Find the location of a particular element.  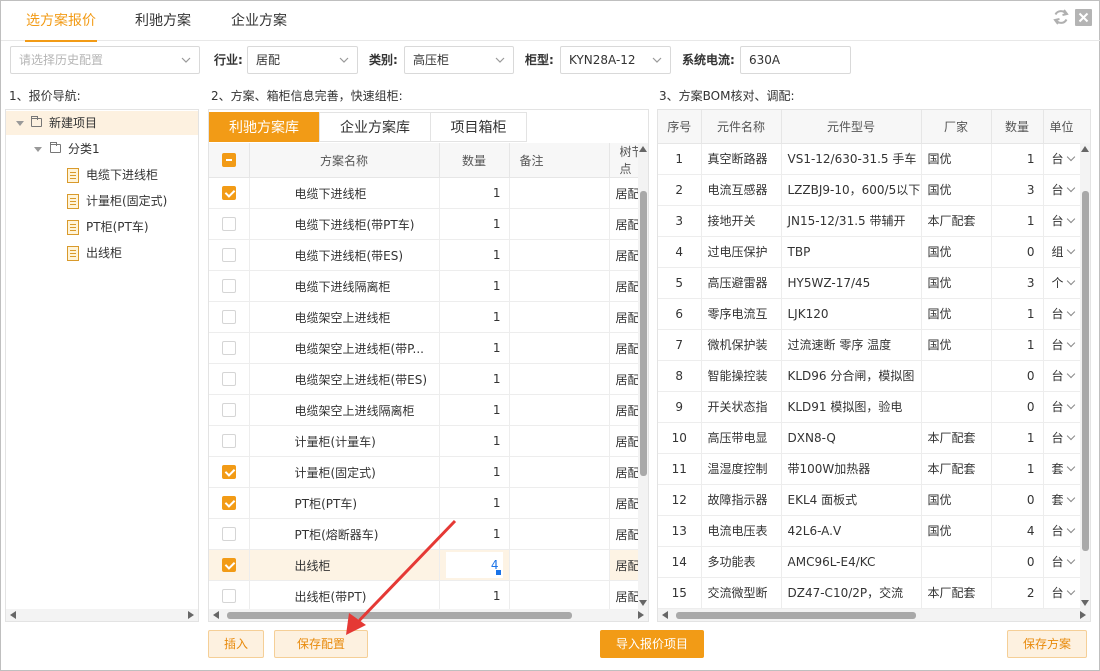

component-model-cell: 过流速断 零序 温度 is located at coordinates (851, 345).